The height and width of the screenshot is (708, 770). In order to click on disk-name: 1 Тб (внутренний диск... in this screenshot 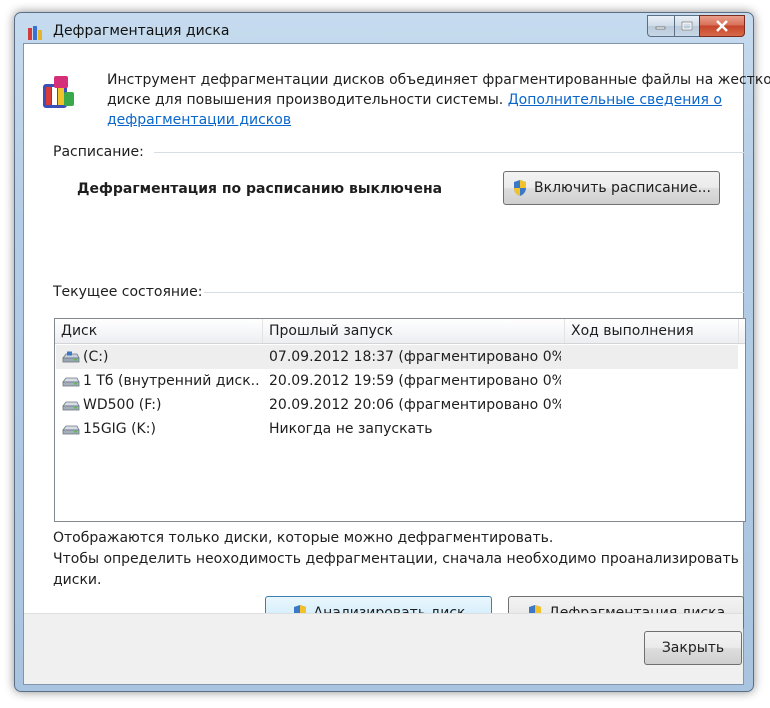, I will do `click(172, 381)`.